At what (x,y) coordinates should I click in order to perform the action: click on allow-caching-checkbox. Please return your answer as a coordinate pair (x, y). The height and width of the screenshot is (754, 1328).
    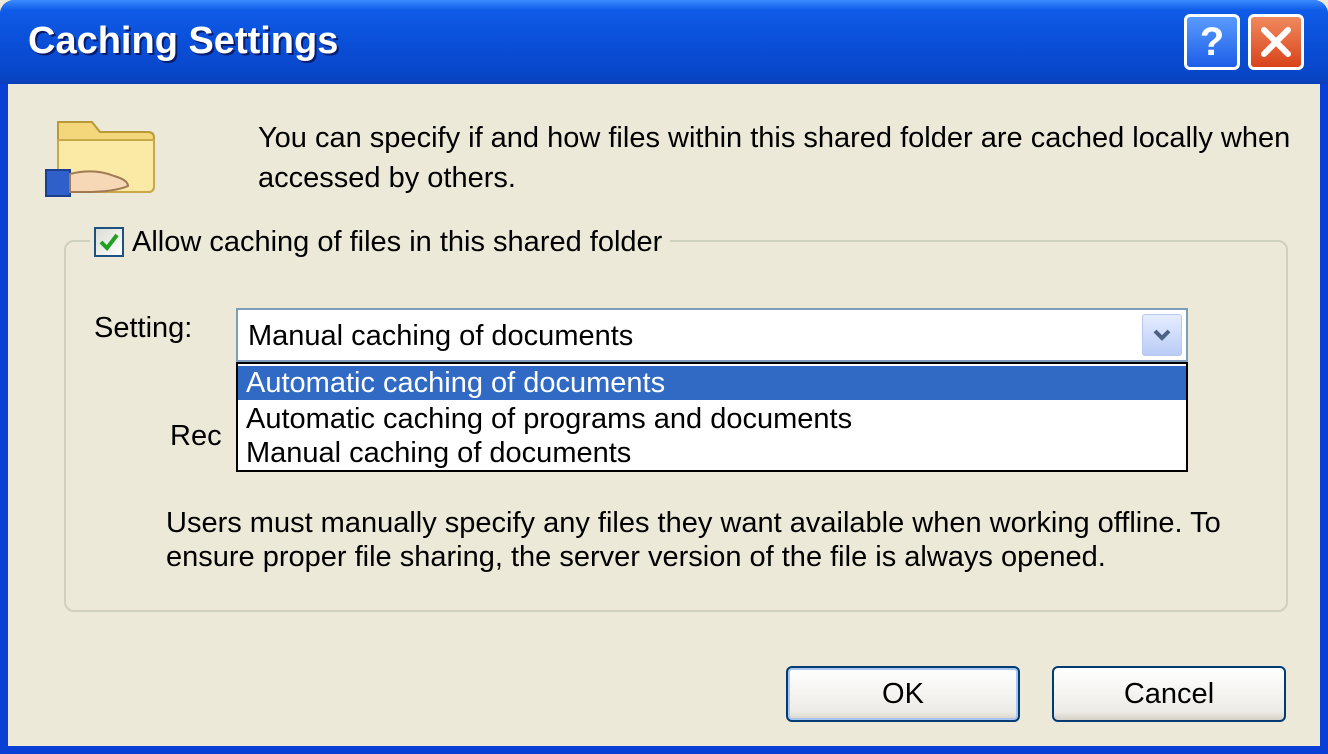
    Looking at the image, I should click on (109, 242).